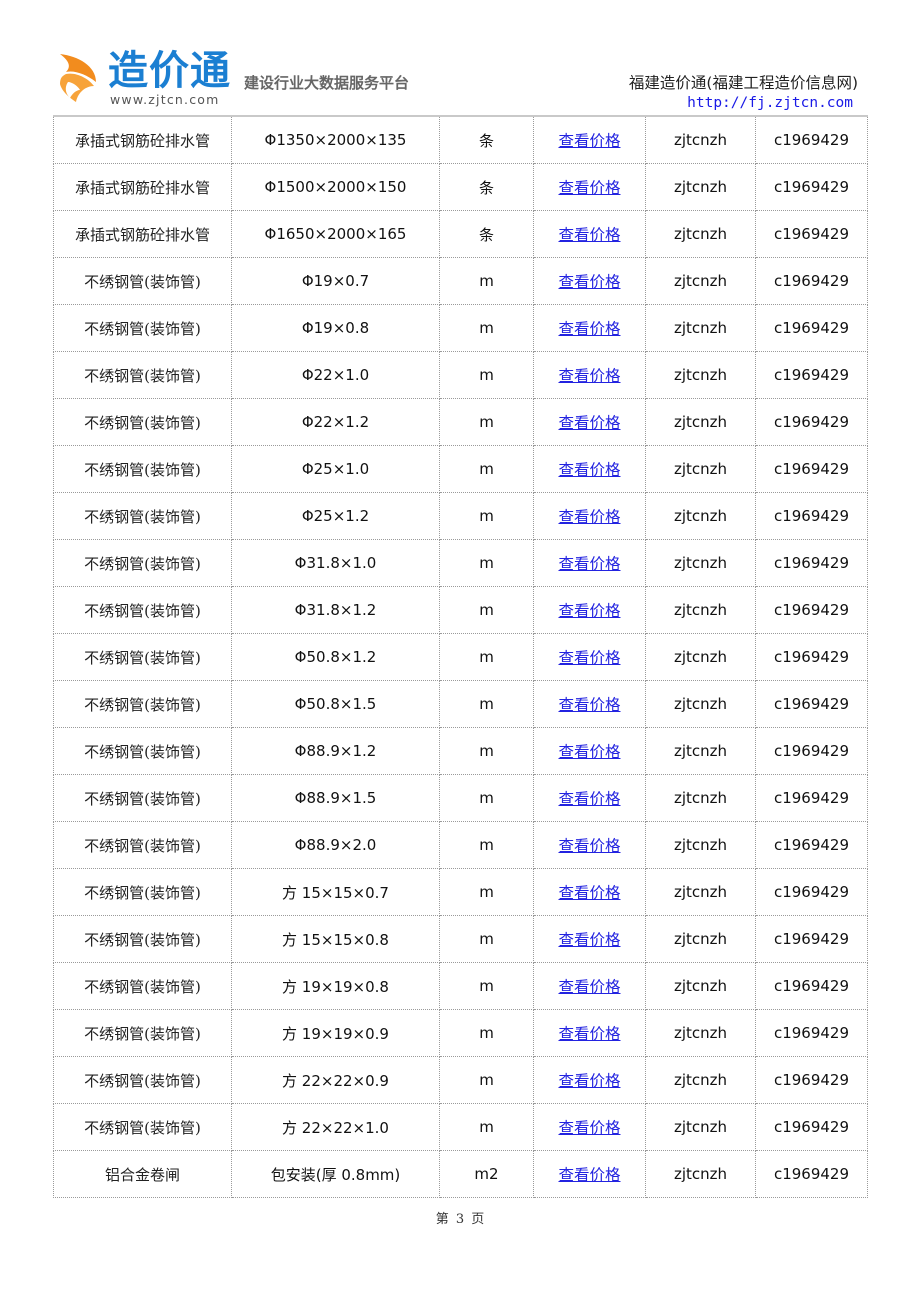 The image size is (920, 1302). What do you see at coordinates (335, 1080) in the screenshot?
I see `spec-cell: 方 22×22×0.9` at bounding box center [335, 1080].